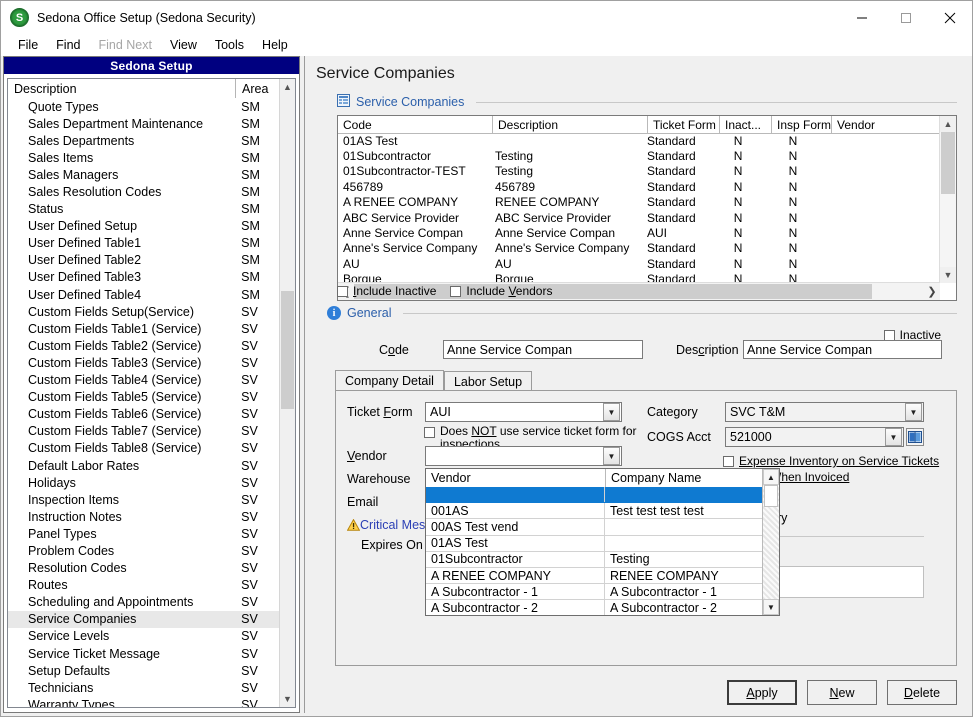 This screenshot has width=973, height=717. Describe the element at coordinates (950, 17) in the screenshot. I see `close-button` at that location.